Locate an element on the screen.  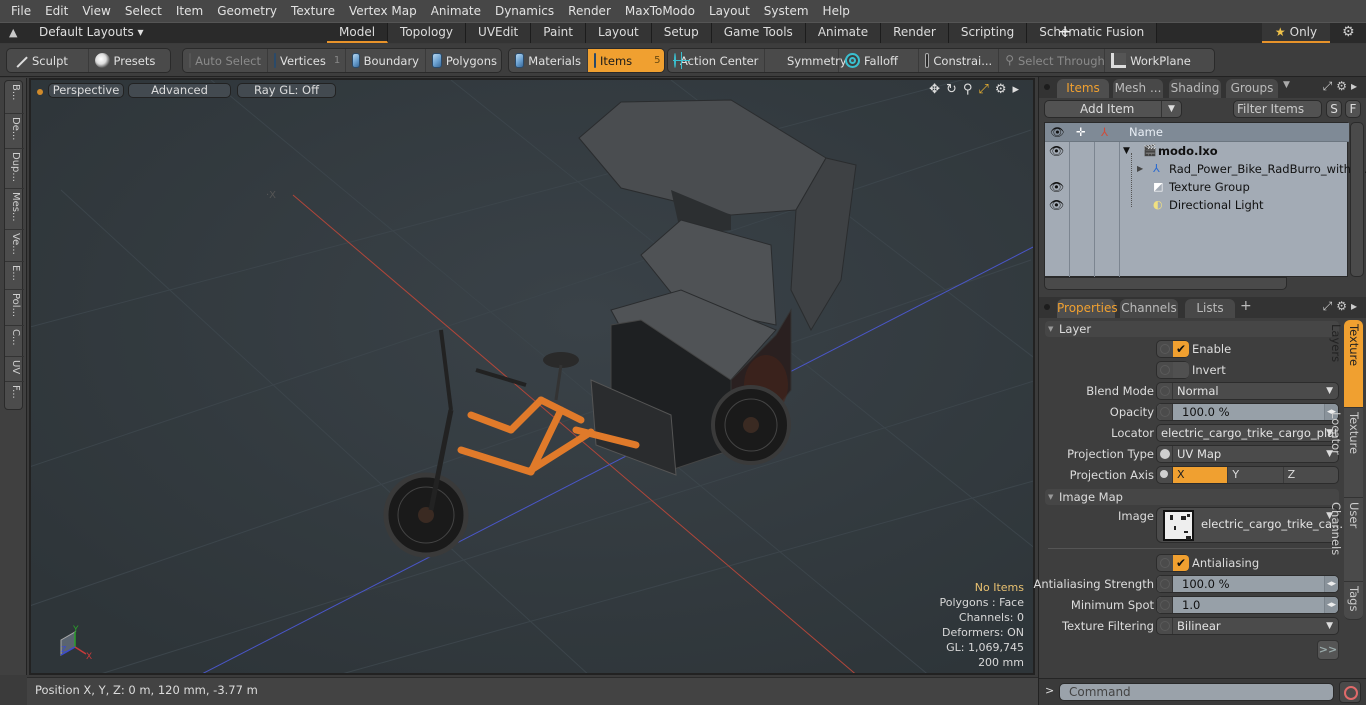
texture-filtering-dropdown: Bilinear ▼ is located at coordinates (1247, 626).